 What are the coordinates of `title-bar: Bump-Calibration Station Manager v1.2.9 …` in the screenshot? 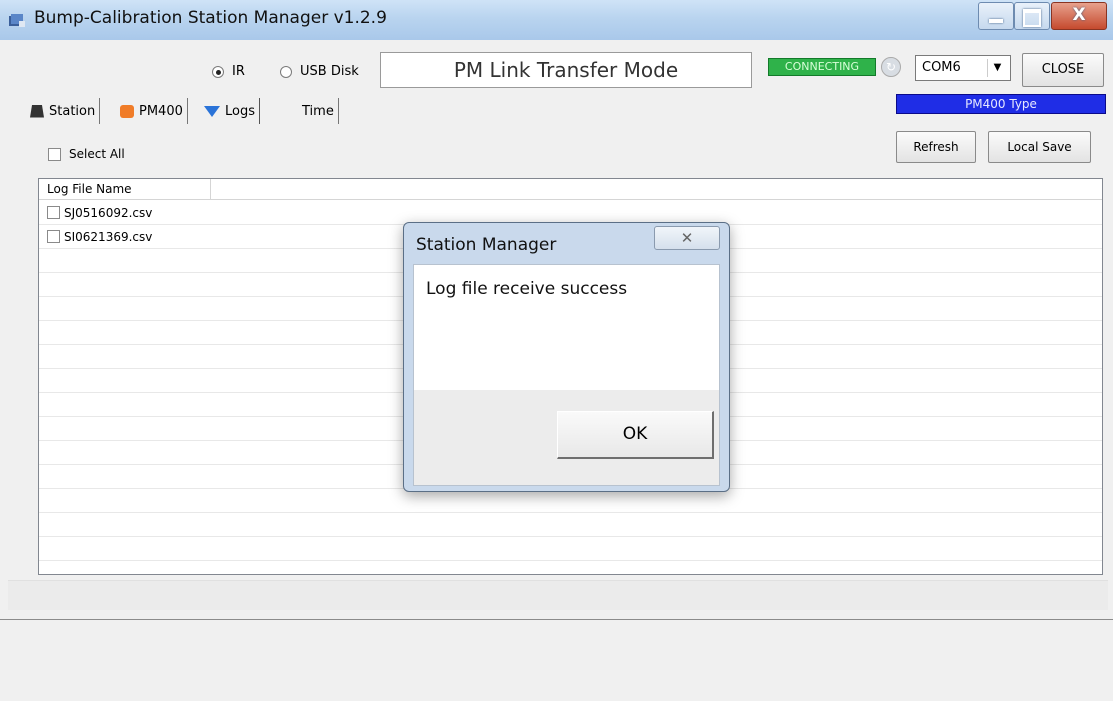 It's located at (556, 20).